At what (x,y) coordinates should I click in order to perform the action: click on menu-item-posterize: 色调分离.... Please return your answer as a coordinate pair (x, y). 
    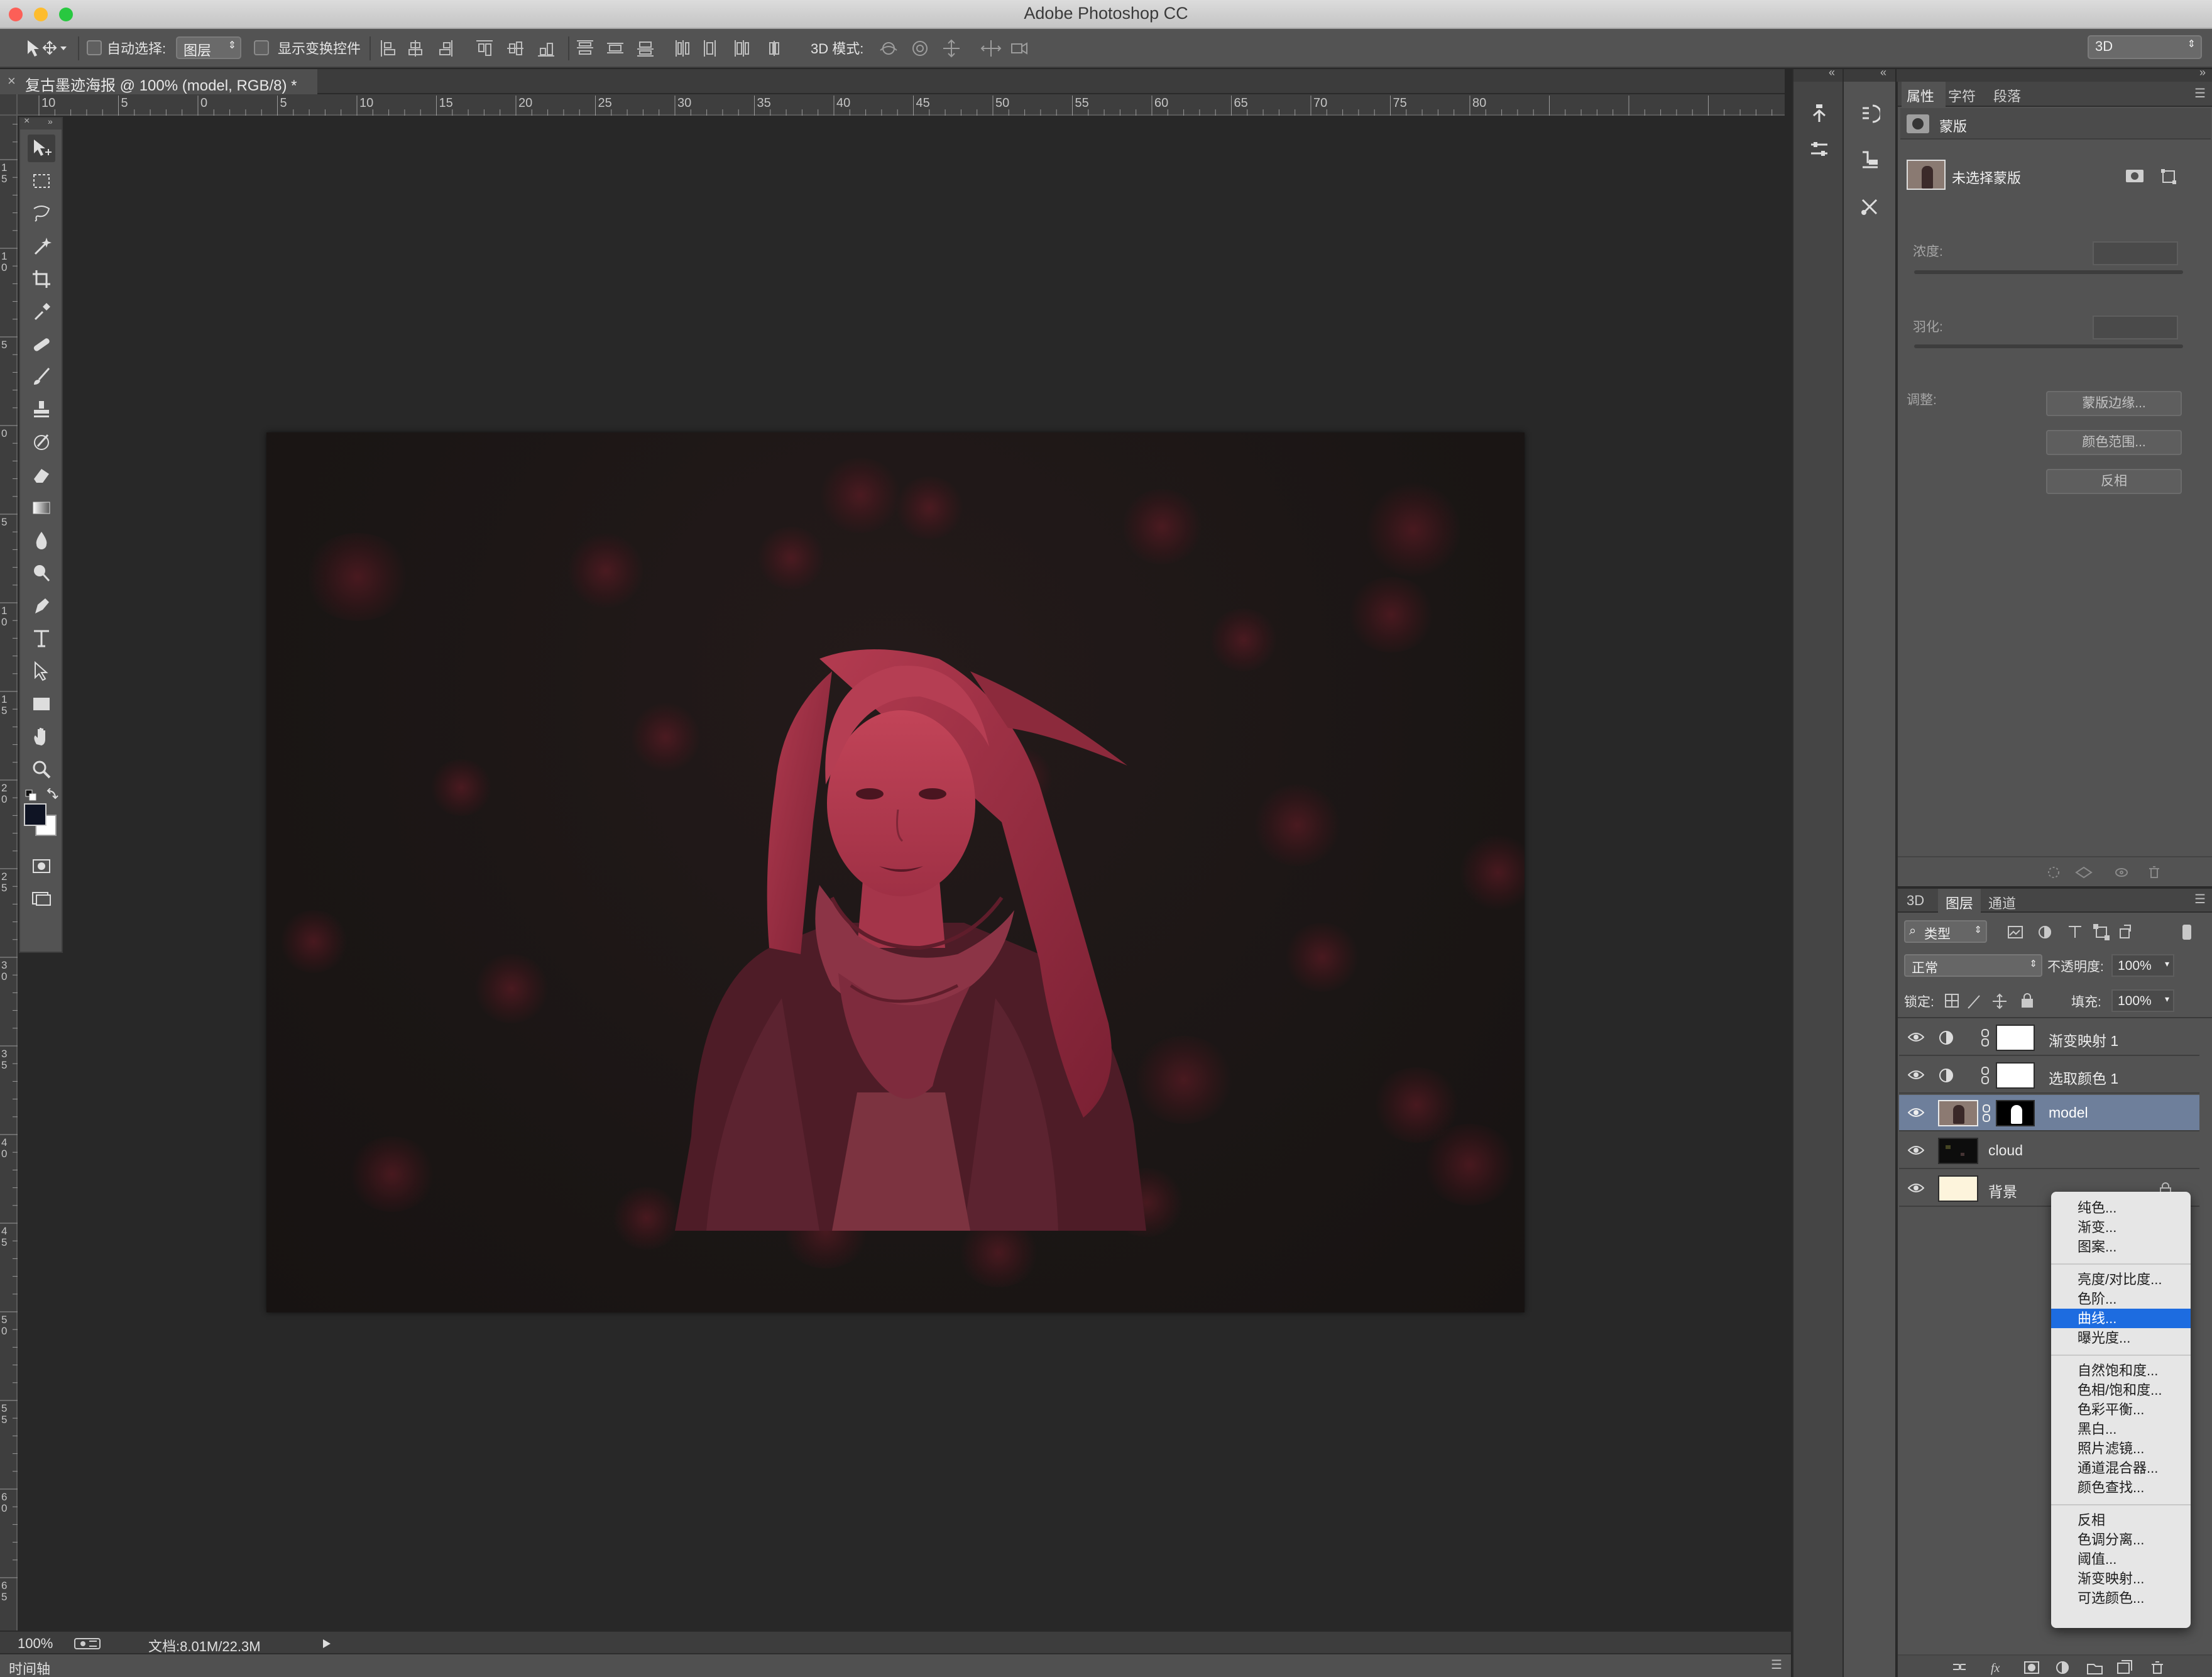
    Looking at the image, I should click on (2121, 1540).